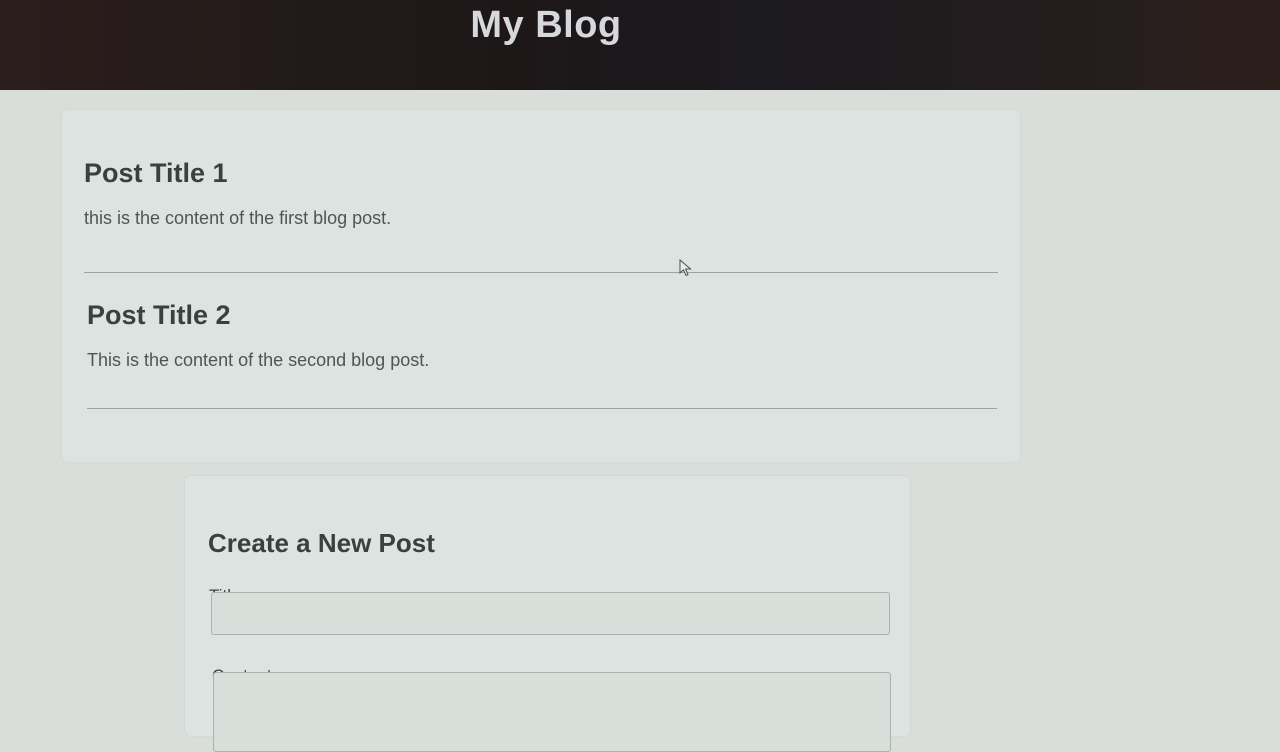 Image resolution: width=1280 pixels, height=752 pixels. What do you see at coordinates (159, 315) in the screenshot?
I see `post-title: Post Title 2` at bounding box center [159, 315].